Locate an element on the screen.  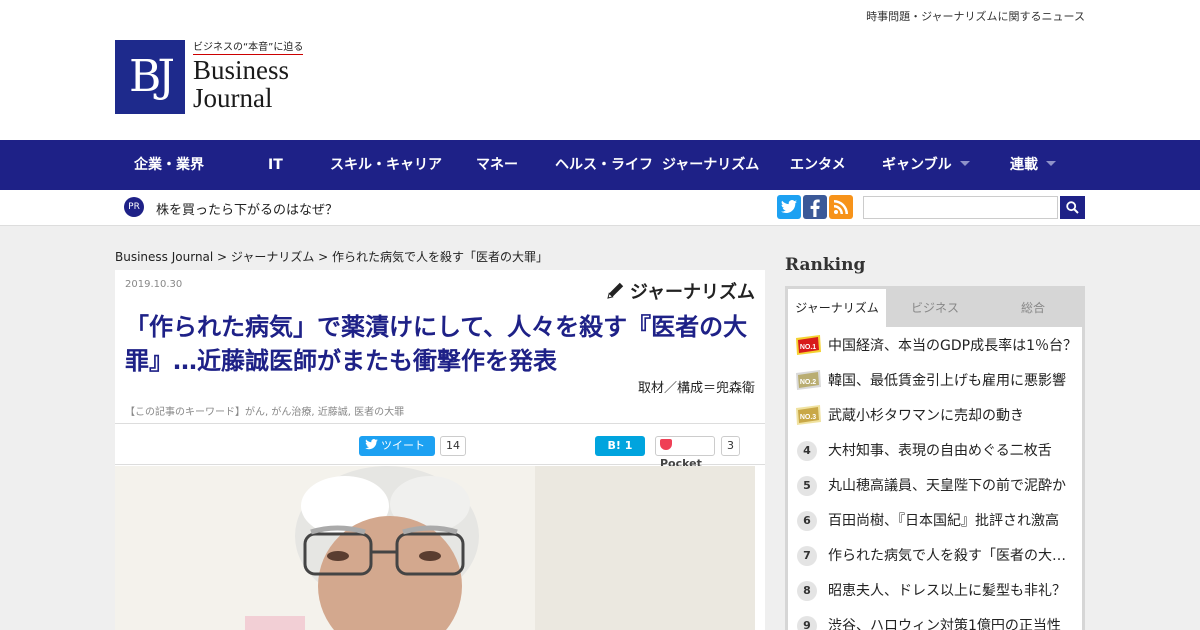
facebook-icon is located at coordinates (815, 207).